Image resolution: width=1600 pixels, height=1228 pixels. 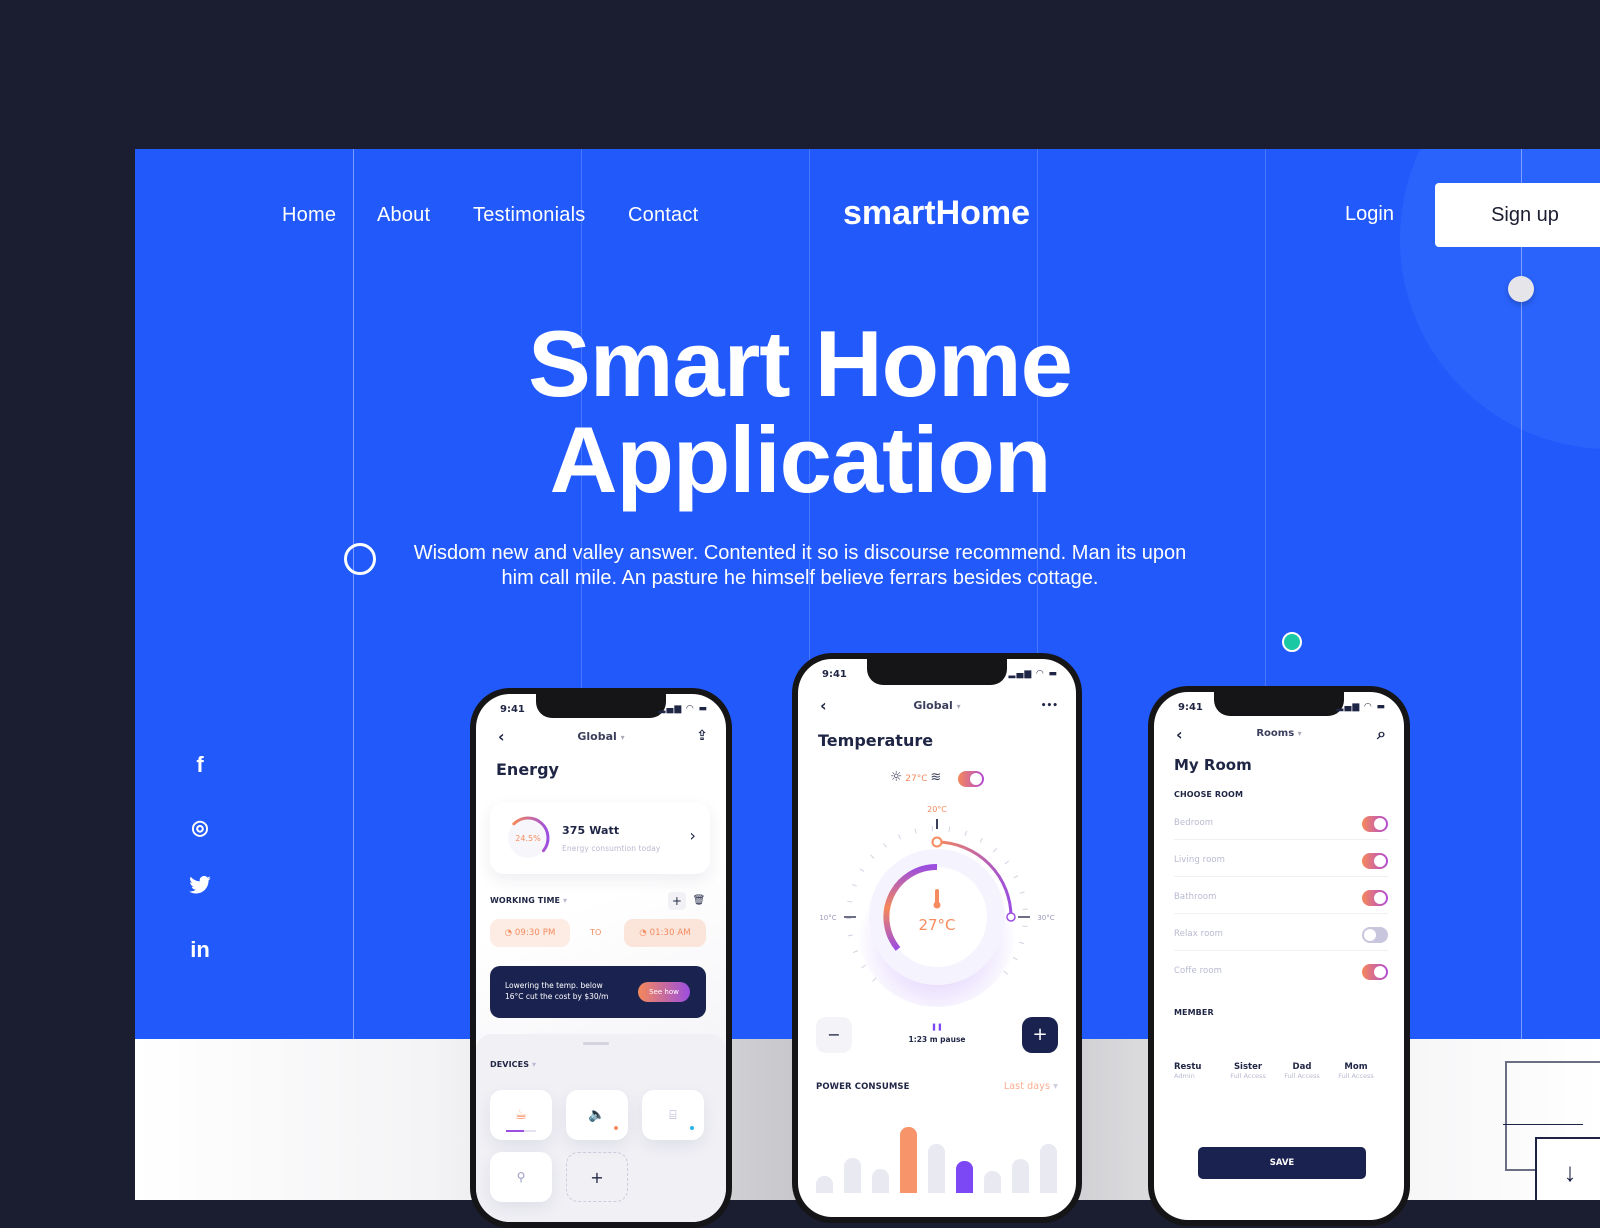 What do you see at coordinates (663, 215) in the screenshot?
I see `nav-contact: Contact` at bounding box center [663, 215].